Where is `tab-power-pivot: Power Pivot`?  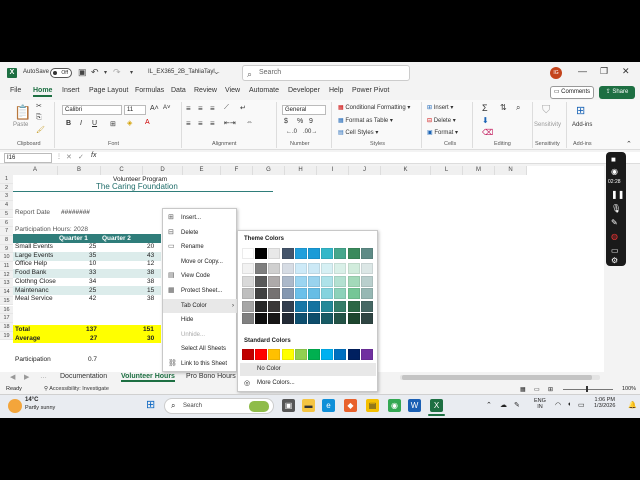
tab-power-pivot: Power Pivot is located at coordinates (370, 90).